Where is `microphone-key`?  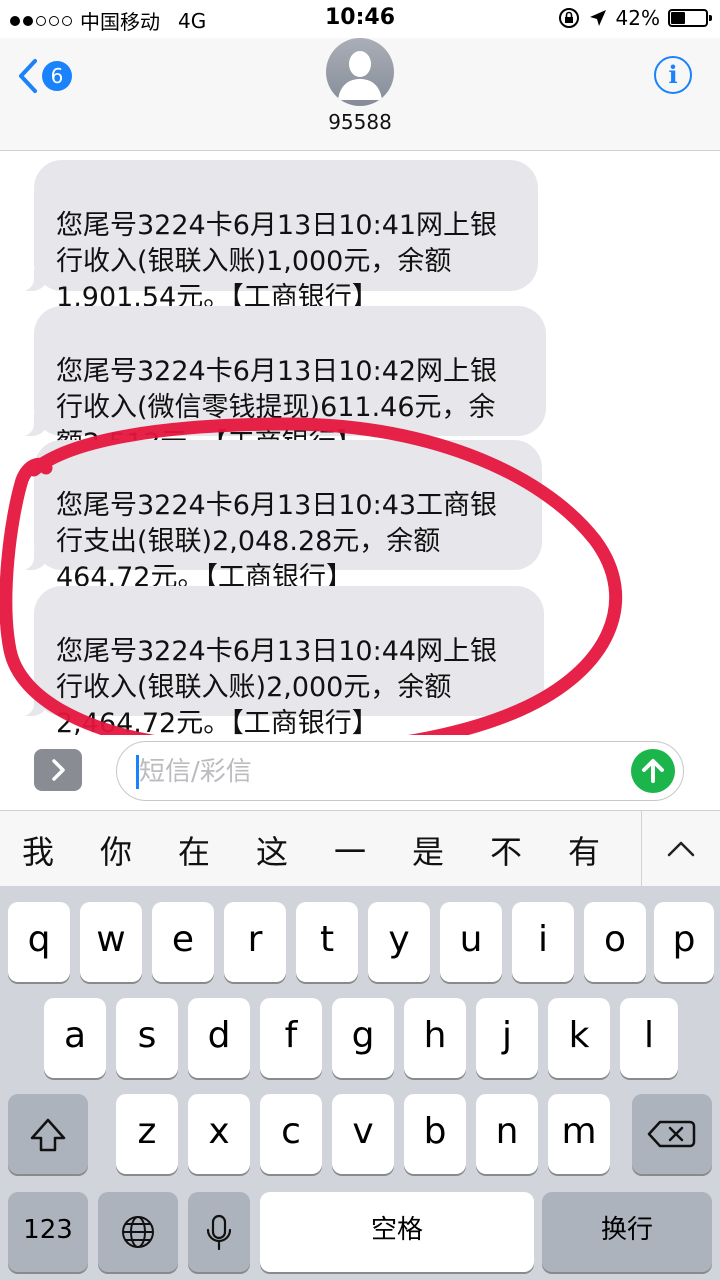 microphone-key is located at coordinates (219, 1232).